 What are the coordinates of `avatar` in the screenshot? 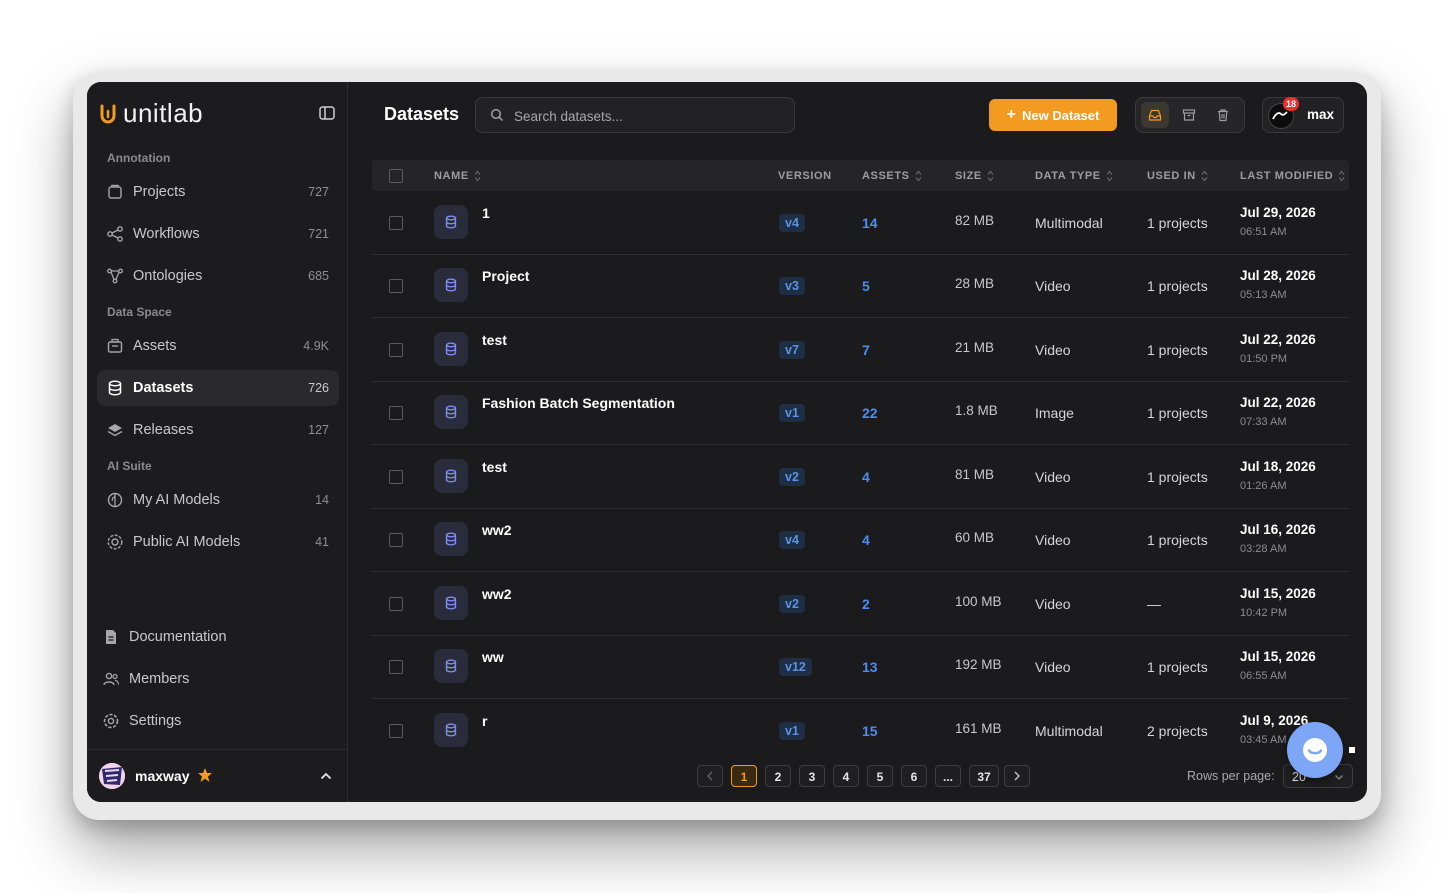 It's located at (112, 776).